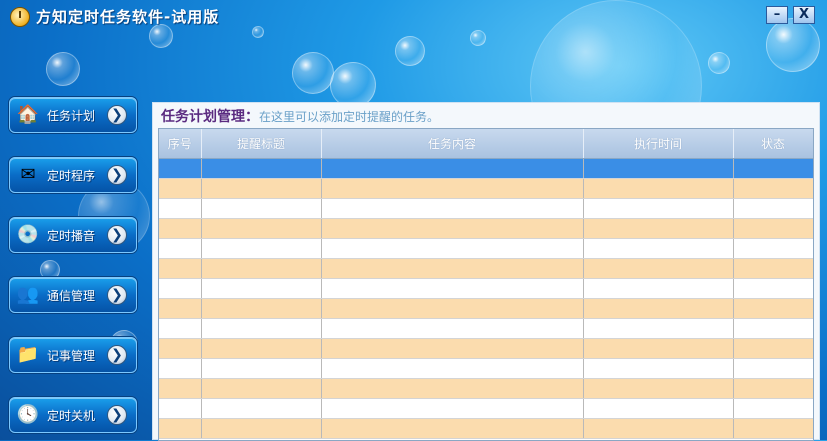 The height and width of the screenshot is (441, 827). I want to click on cd-disc-icon: 💿, so click(28, 234).